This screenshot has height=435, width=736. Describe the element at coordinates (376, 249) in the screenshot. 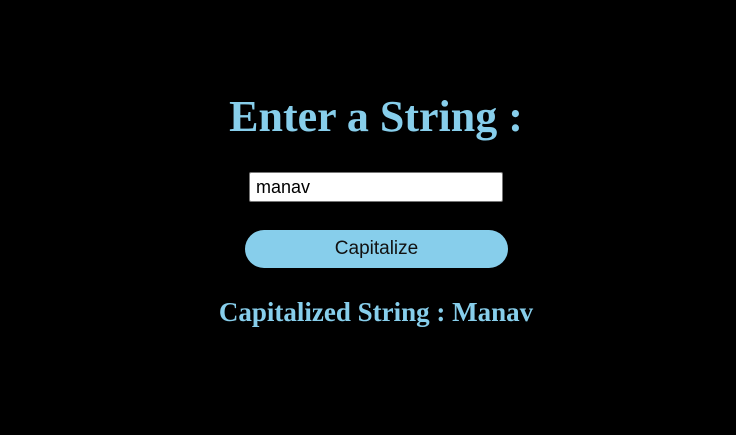

I see `capitalize-button: Capitalize` at that location.